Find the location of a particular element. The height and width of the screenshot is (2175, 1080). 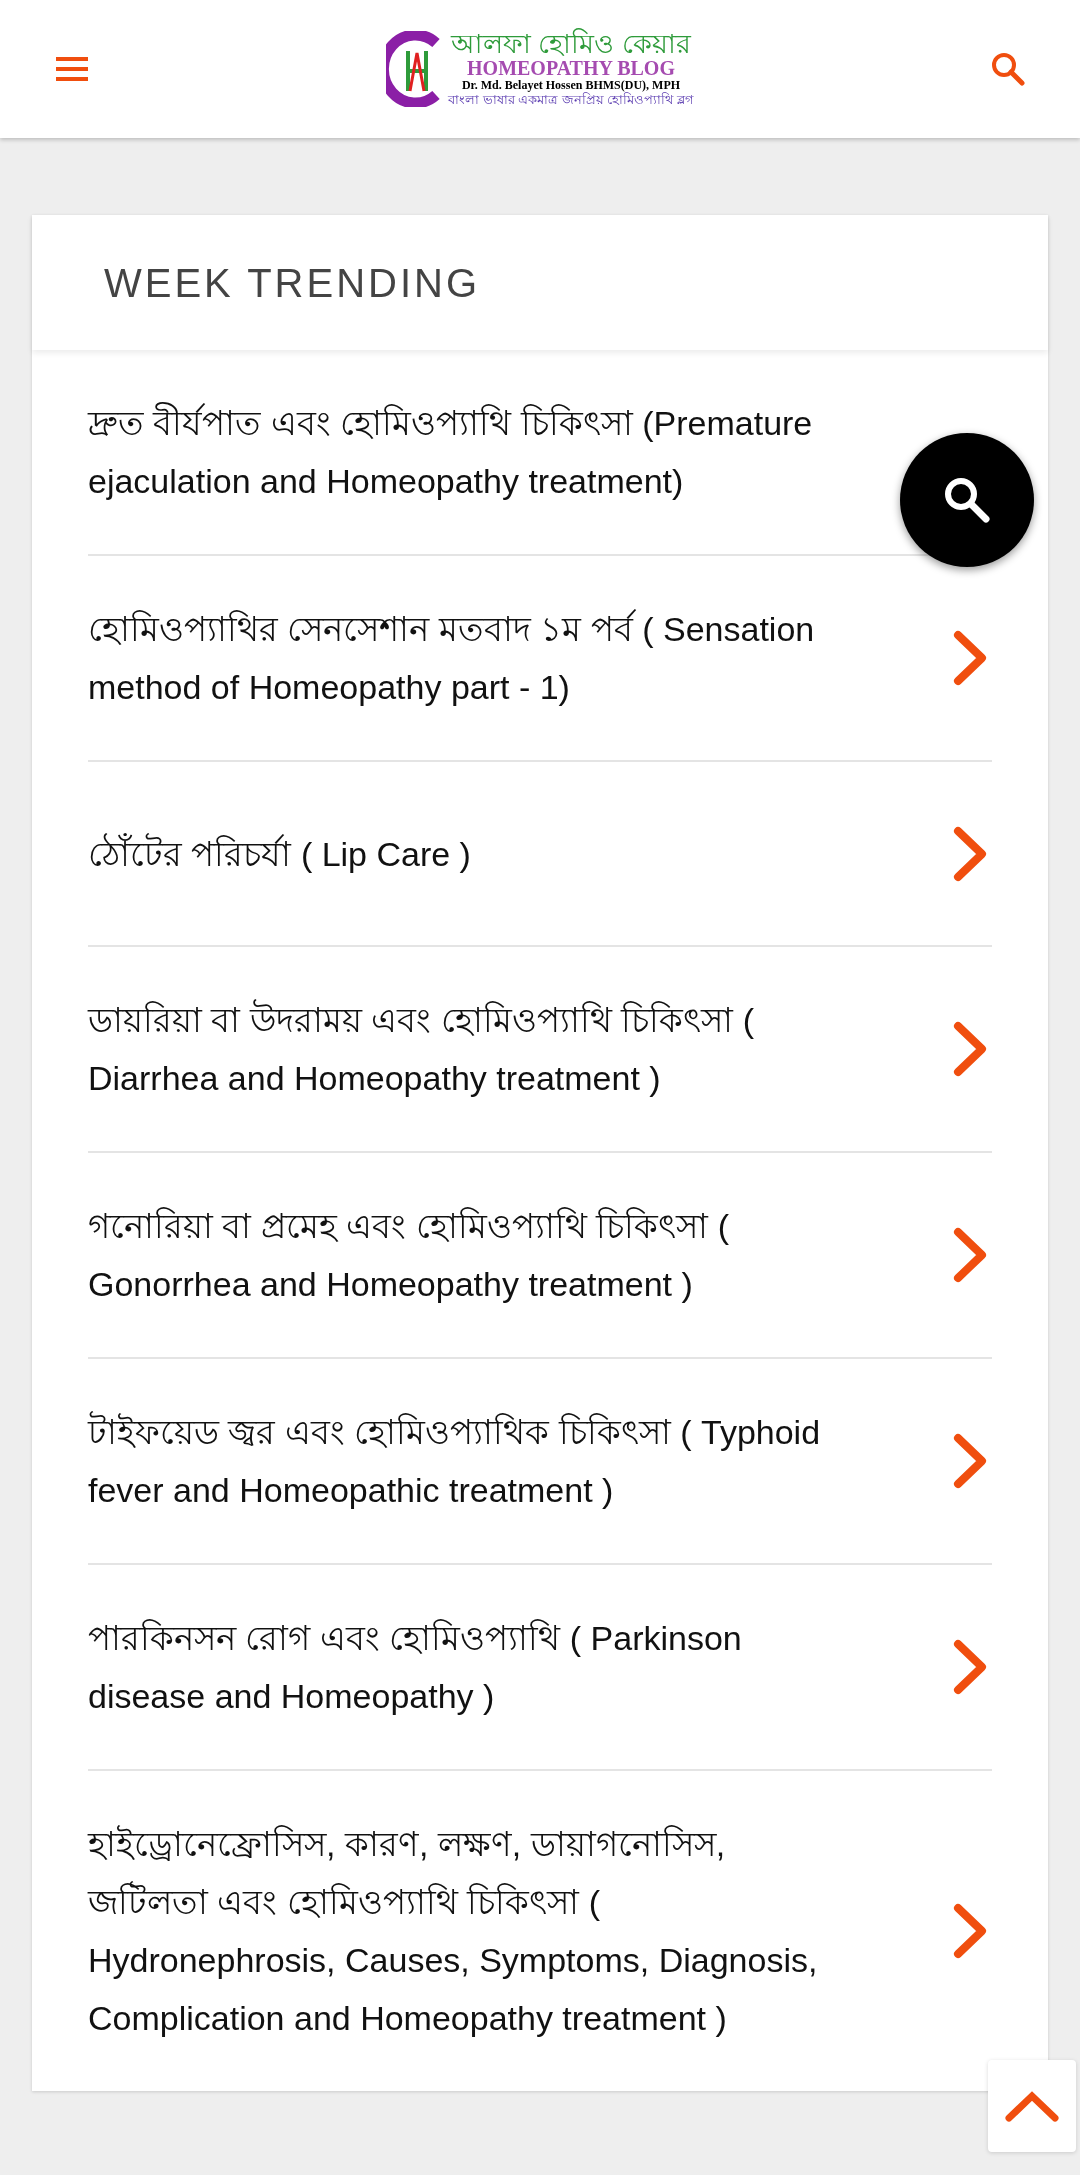

logo-icon is located at coordinates (413, 69).